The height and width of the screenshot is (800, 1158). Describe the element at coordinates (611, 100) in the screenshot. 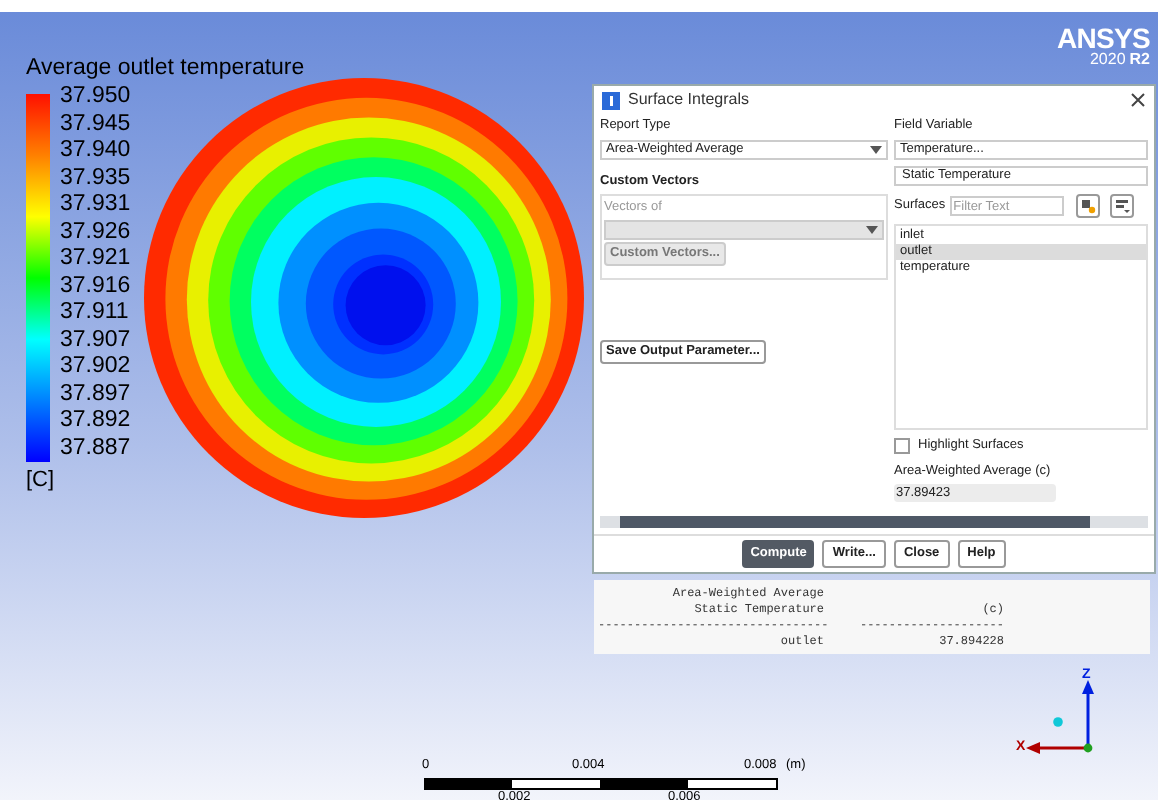

I see `app-icon` at that location.